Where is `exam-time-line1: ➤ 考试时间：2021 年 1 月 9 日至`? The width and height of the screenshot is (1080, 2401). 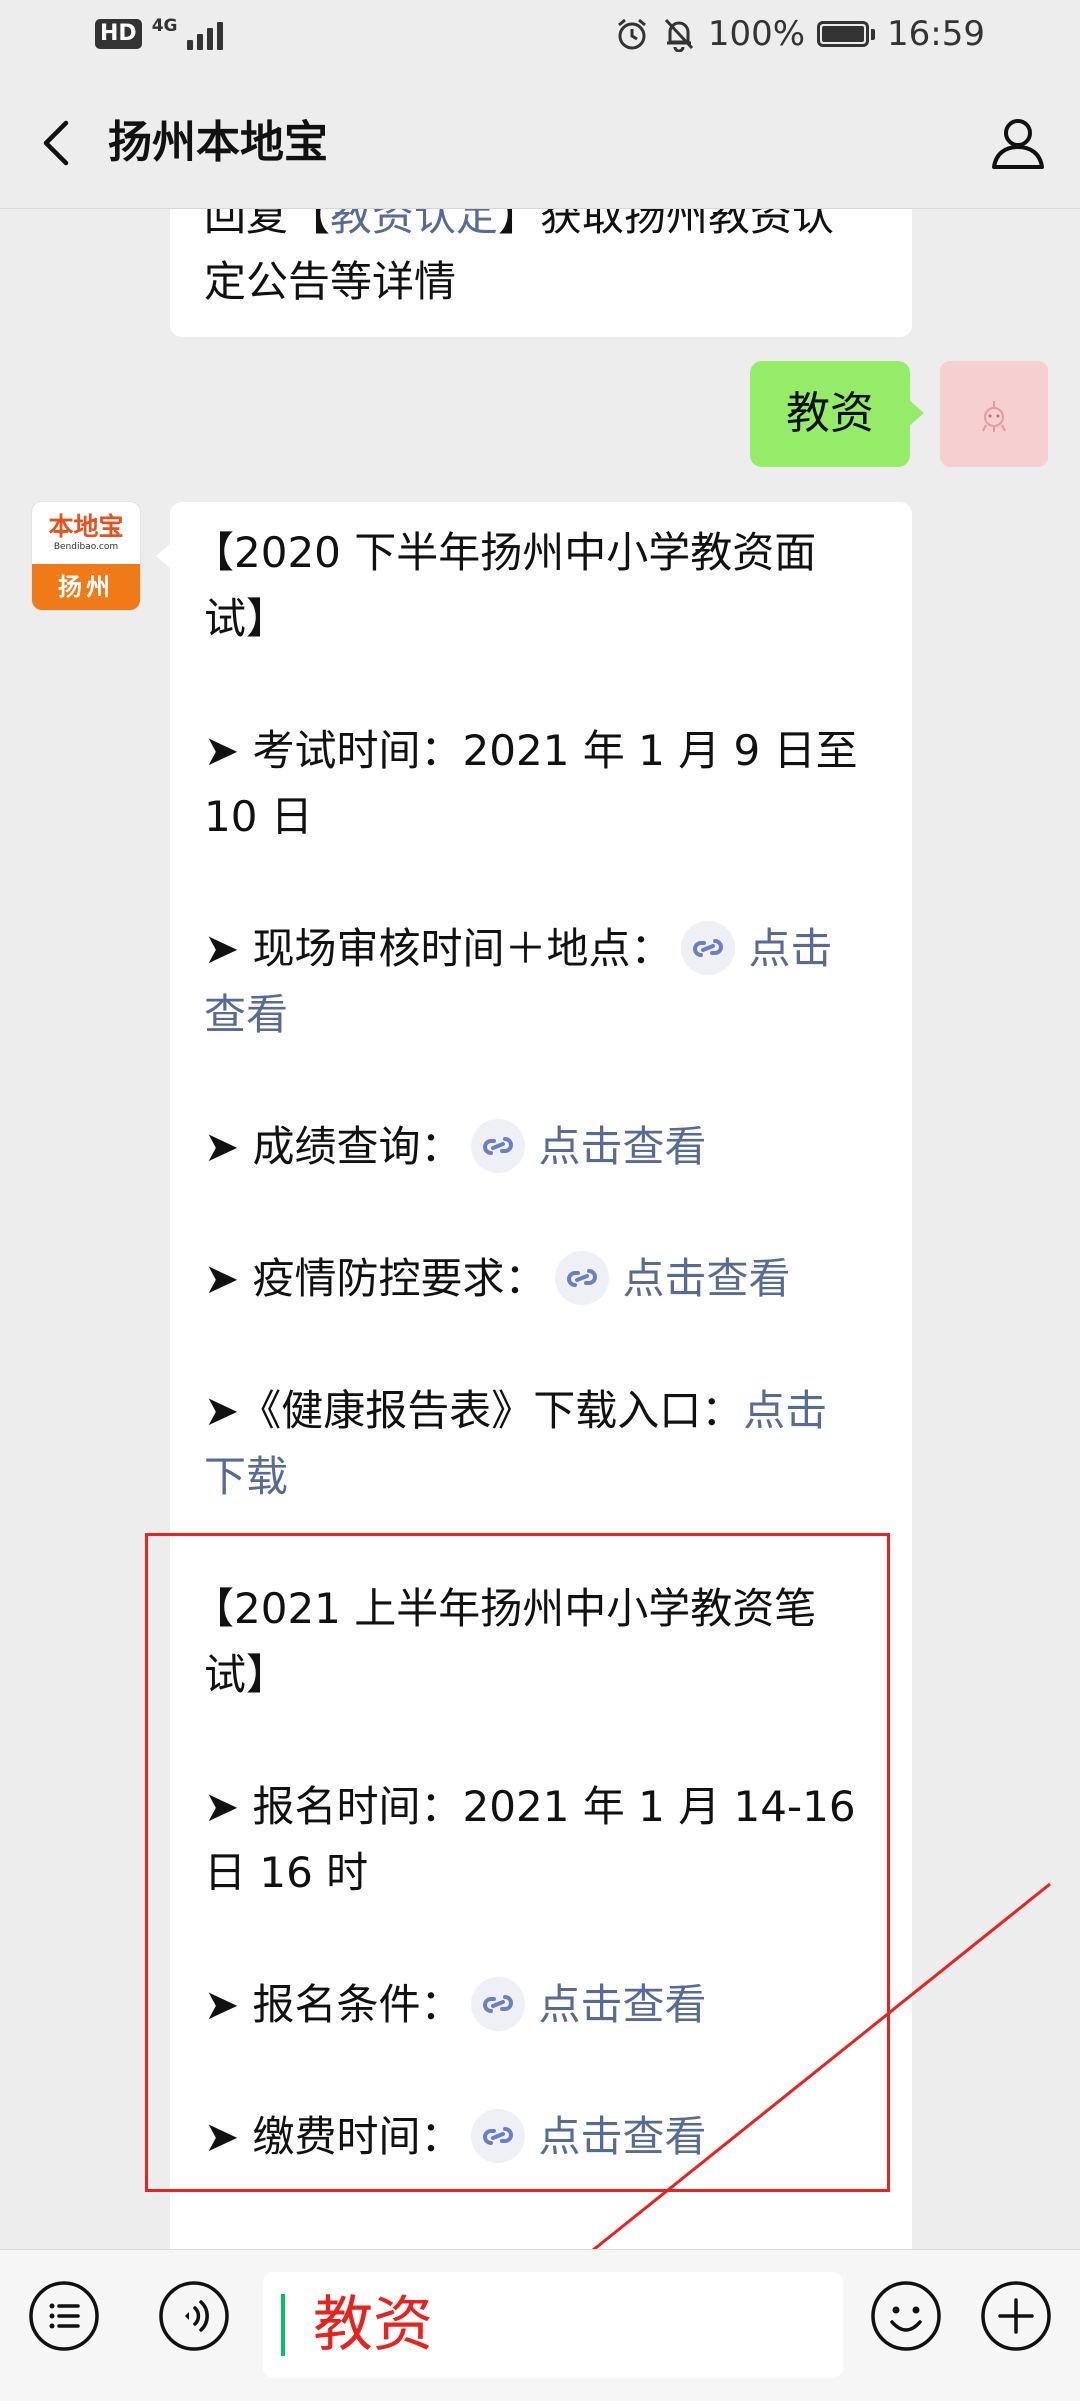
exam-time-line1: ➤ 考试时间：2021 年 1 月 9 日至 is located at coordinates (531, 750).